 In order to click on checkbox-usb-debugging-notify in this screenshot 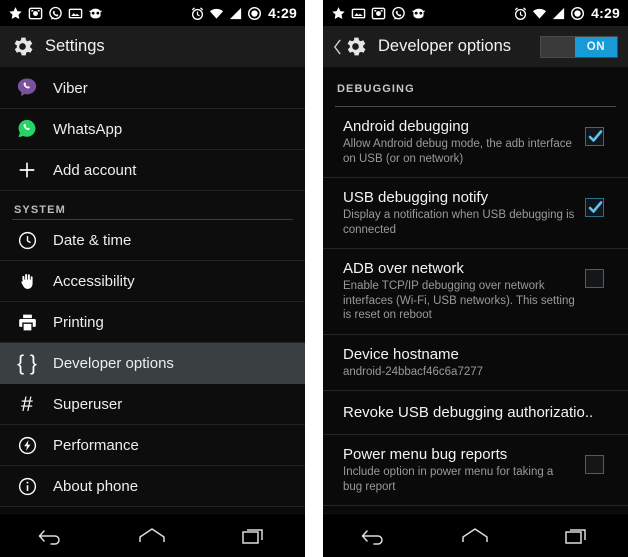, I will do `click(594, 207)`.